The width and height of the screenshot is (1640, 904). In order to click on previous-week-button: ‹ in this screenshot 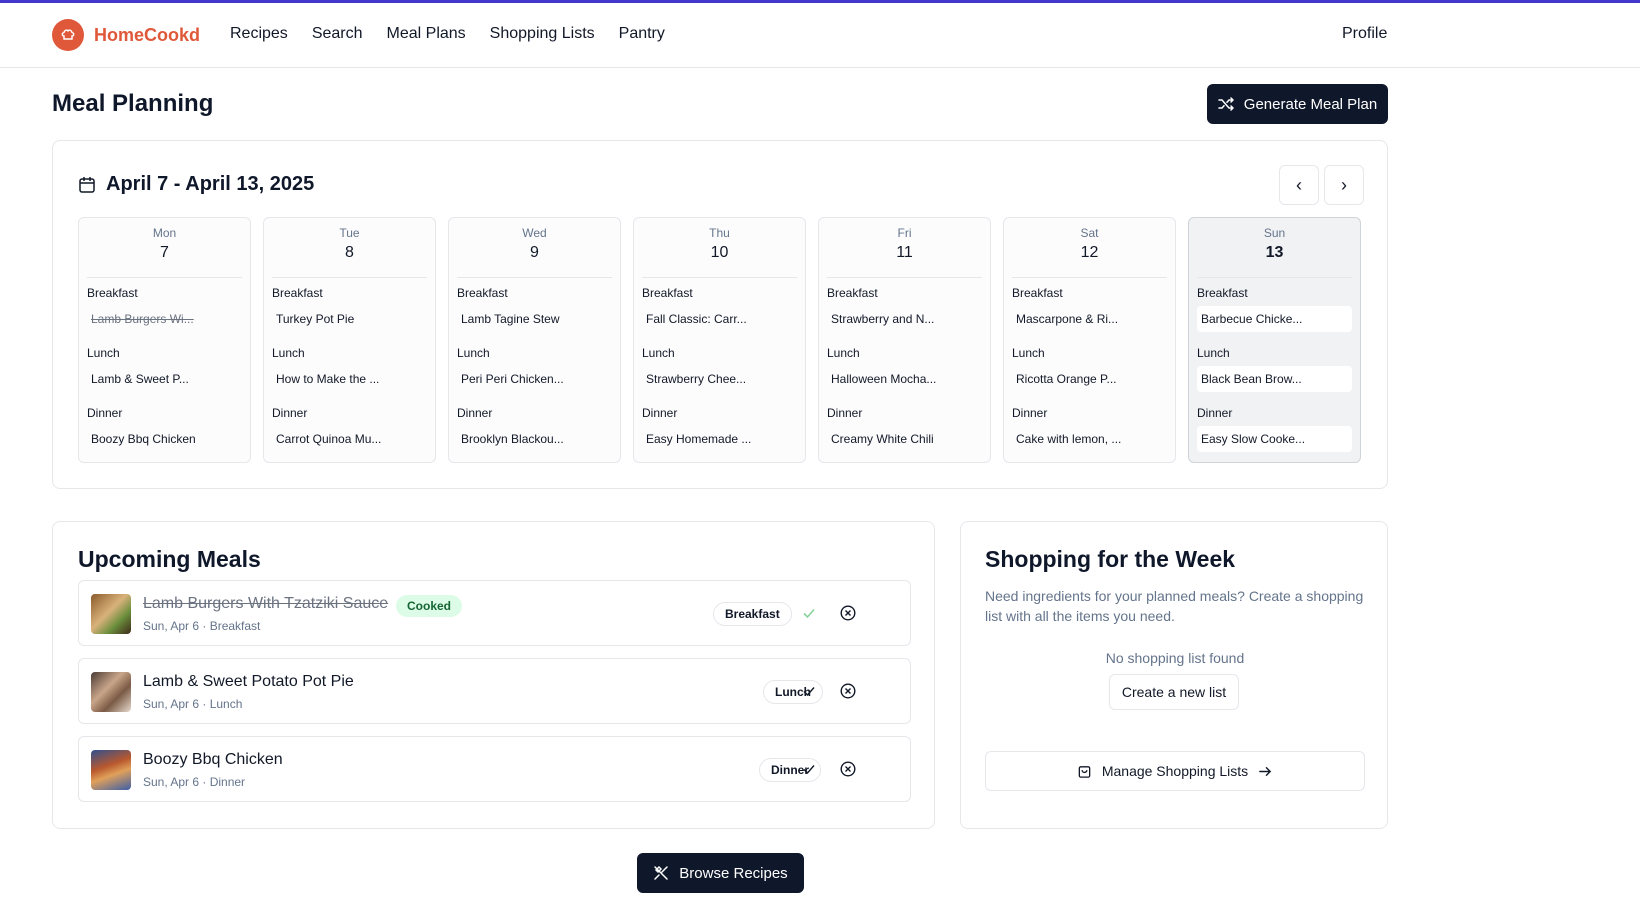, I will do `click(1299, 185)`.